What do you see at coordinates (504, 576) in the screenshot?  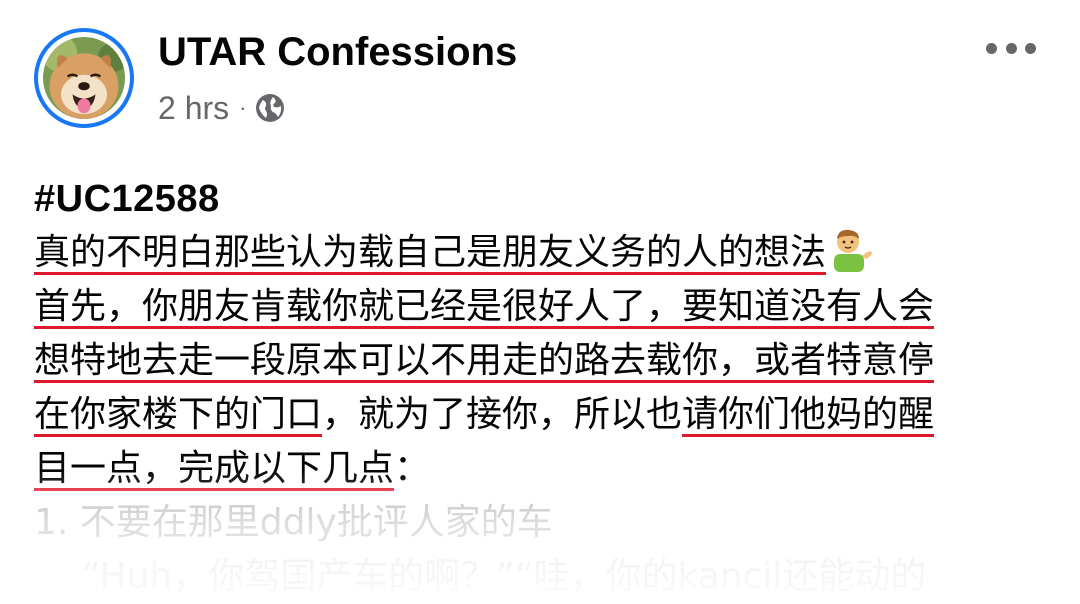 I see `faded-text-line: “Huh，你驾国产车的啊？”“哇，你的kancil还能动的` at bounding box center [504, 576].